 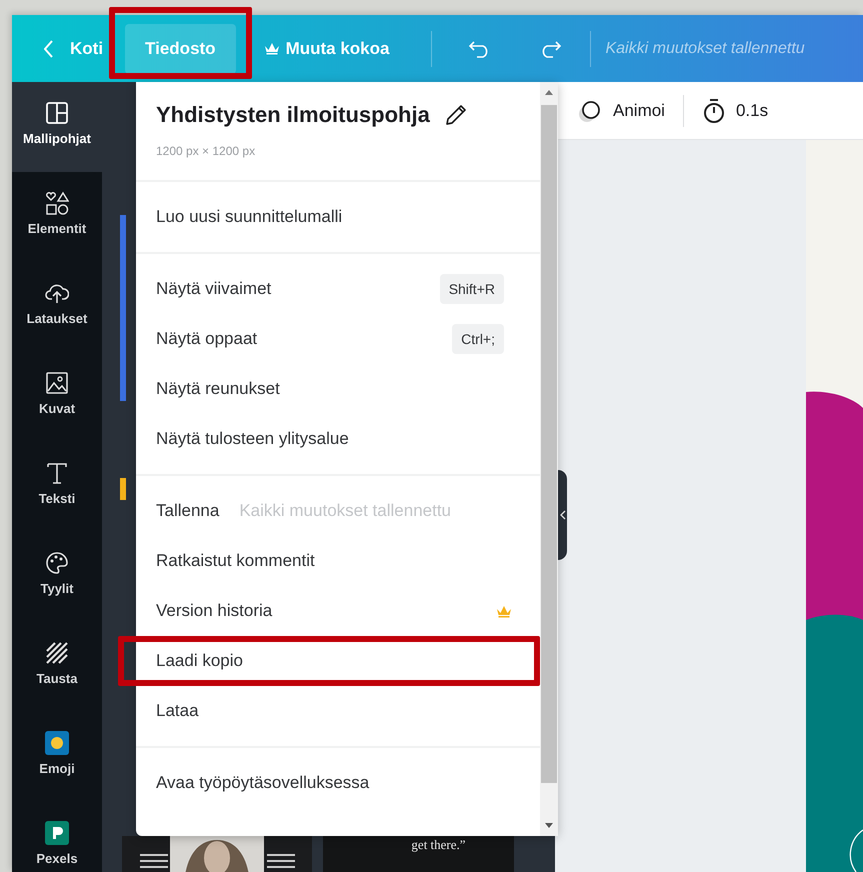 I want to click on arrow-up-icon, so click(x=549, y=92).